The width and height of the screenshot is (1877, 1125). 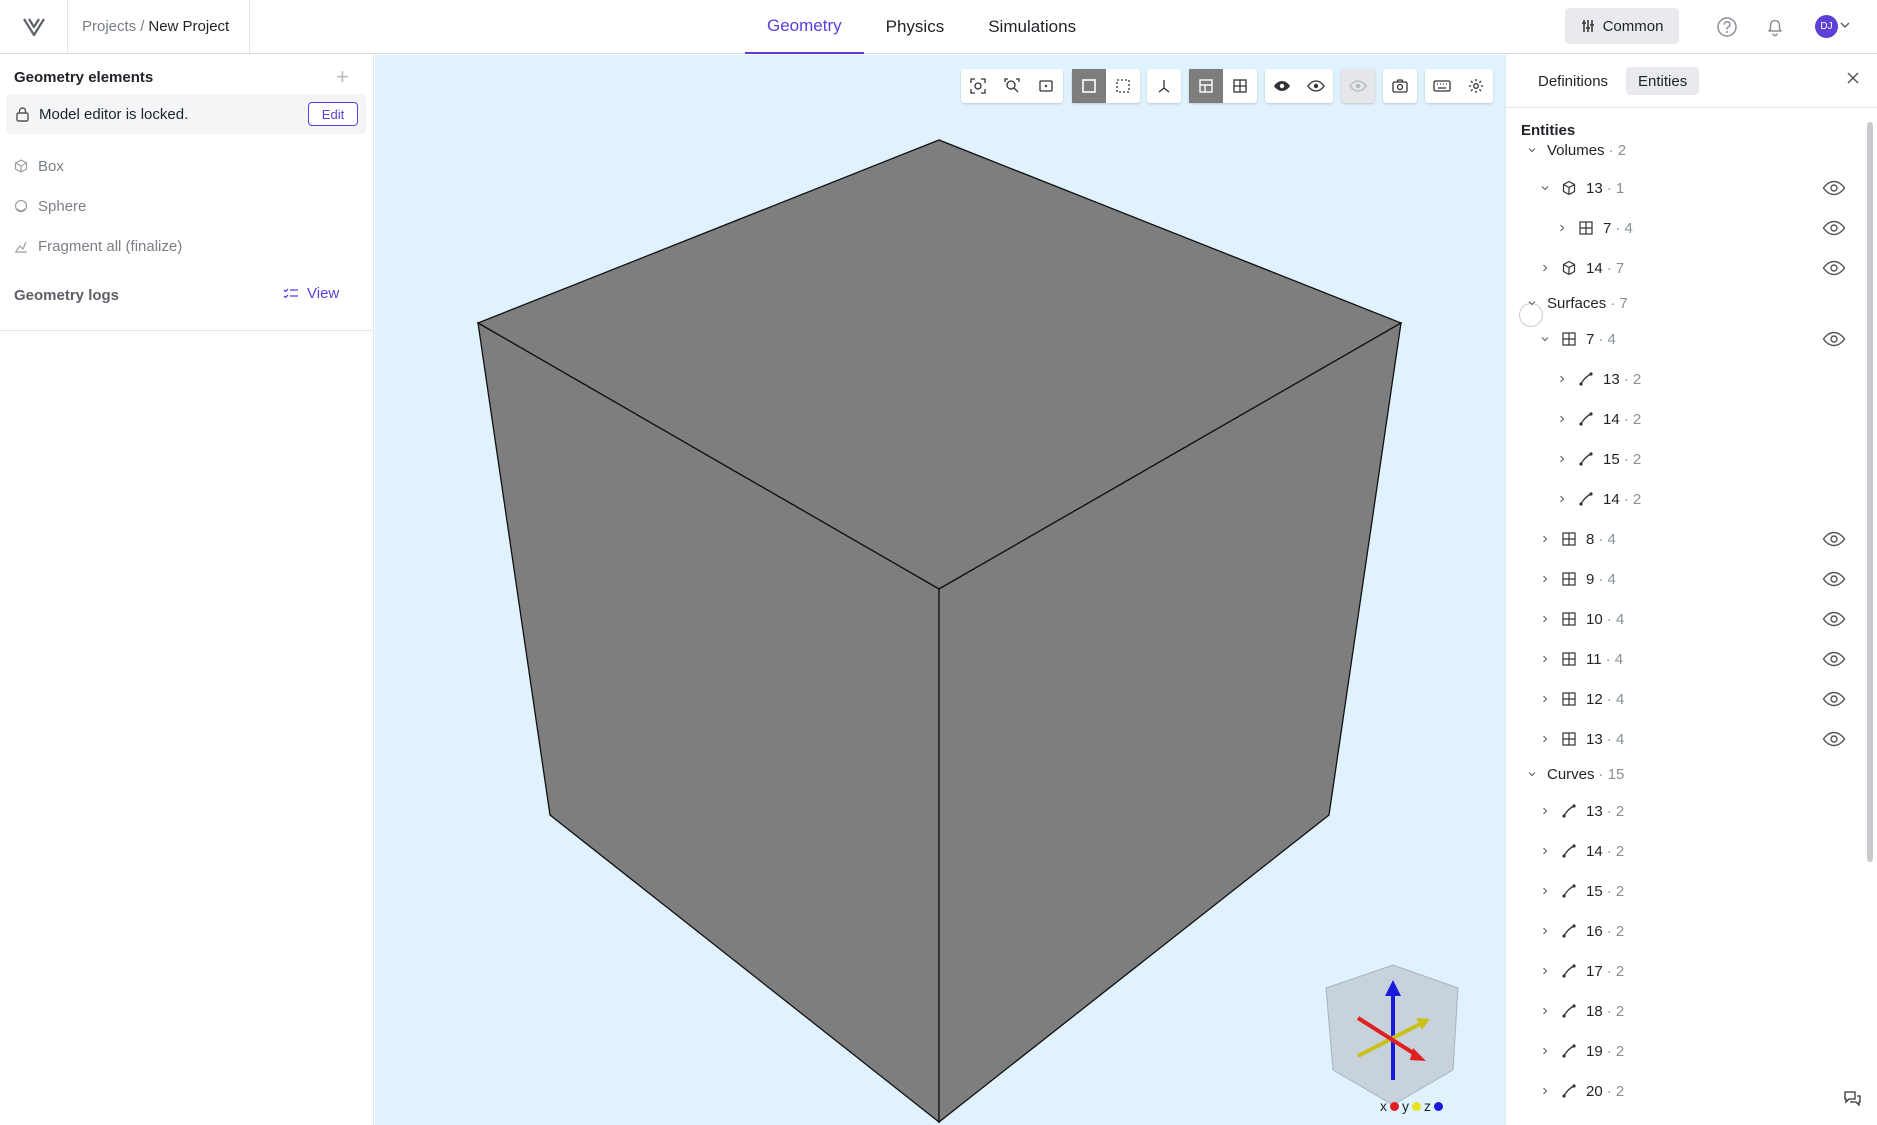 What do you see at coordinates (1826, 26) in the screenshot?
I see `avatar: DJ` at bounding box center [1826, 26].